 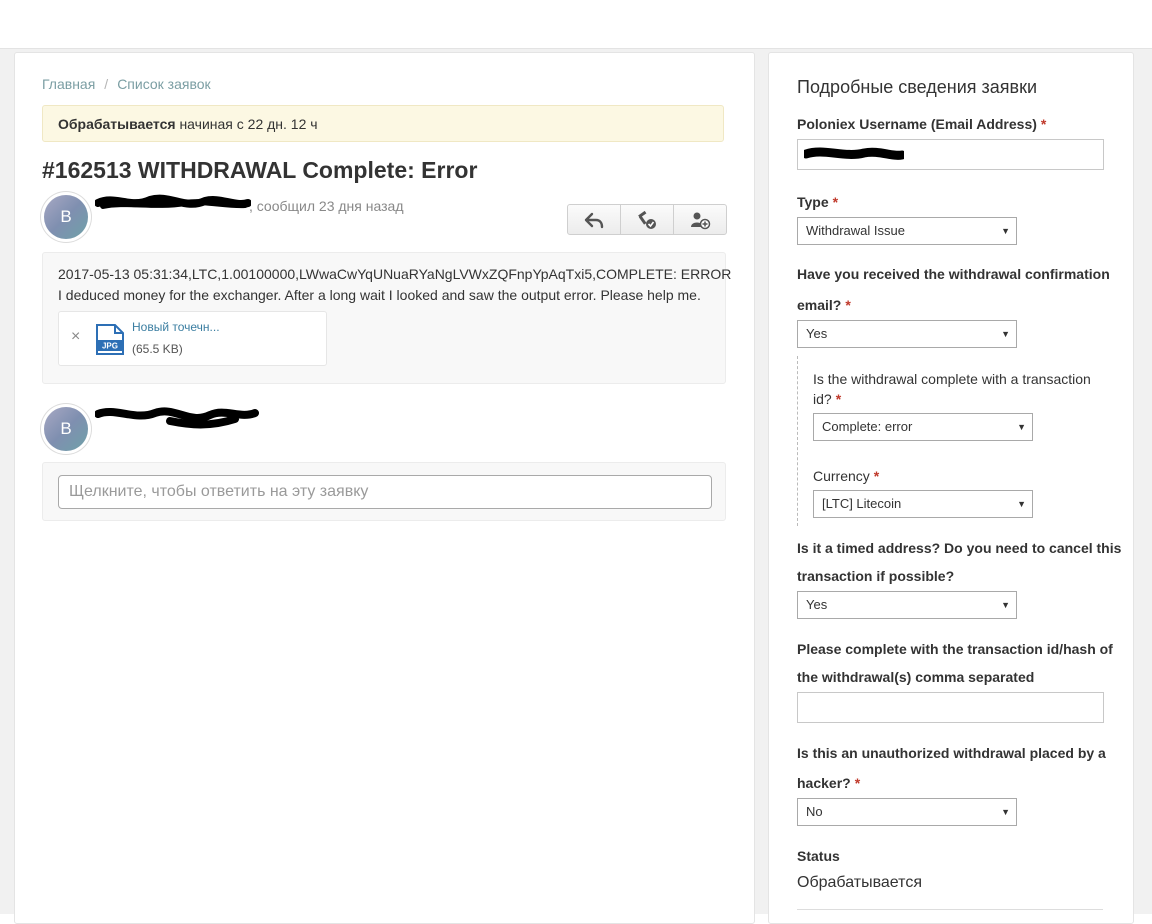 I want to click on add-user-icon, so click(x=701, y=220).